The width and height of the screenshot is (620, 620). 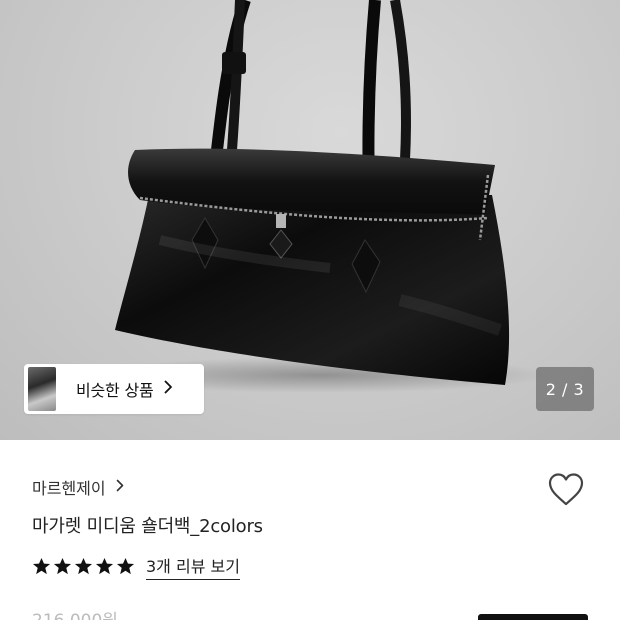 What do you see at coordinates (147, 526) in the screenshot?
I see `product-title: 마가렛 미디움 숄더백_2colors` at bounding box center [147, 526].